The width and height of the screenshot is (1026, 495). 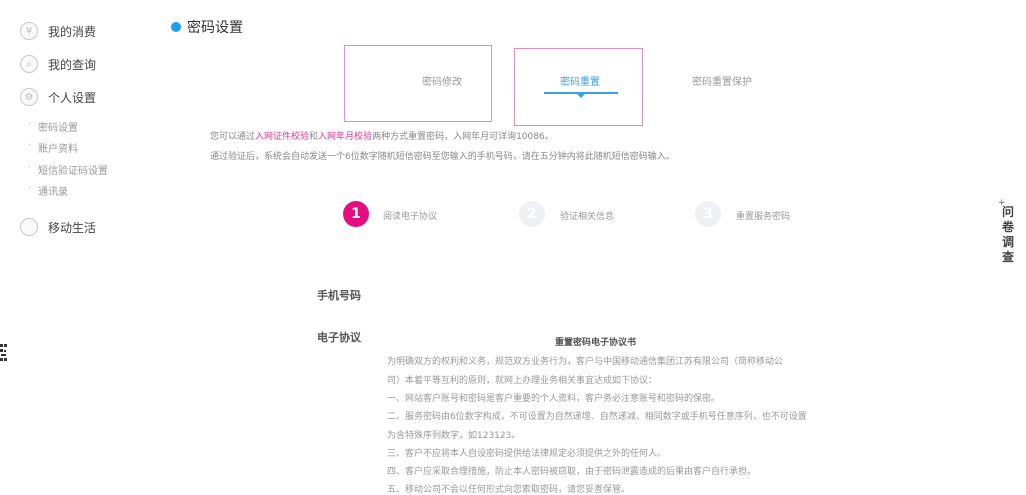 What do you see at coordinates (410, 217) in the screenshot?
I see `step-1-label: 阅读电子协议` at bounding box center [410, 217].